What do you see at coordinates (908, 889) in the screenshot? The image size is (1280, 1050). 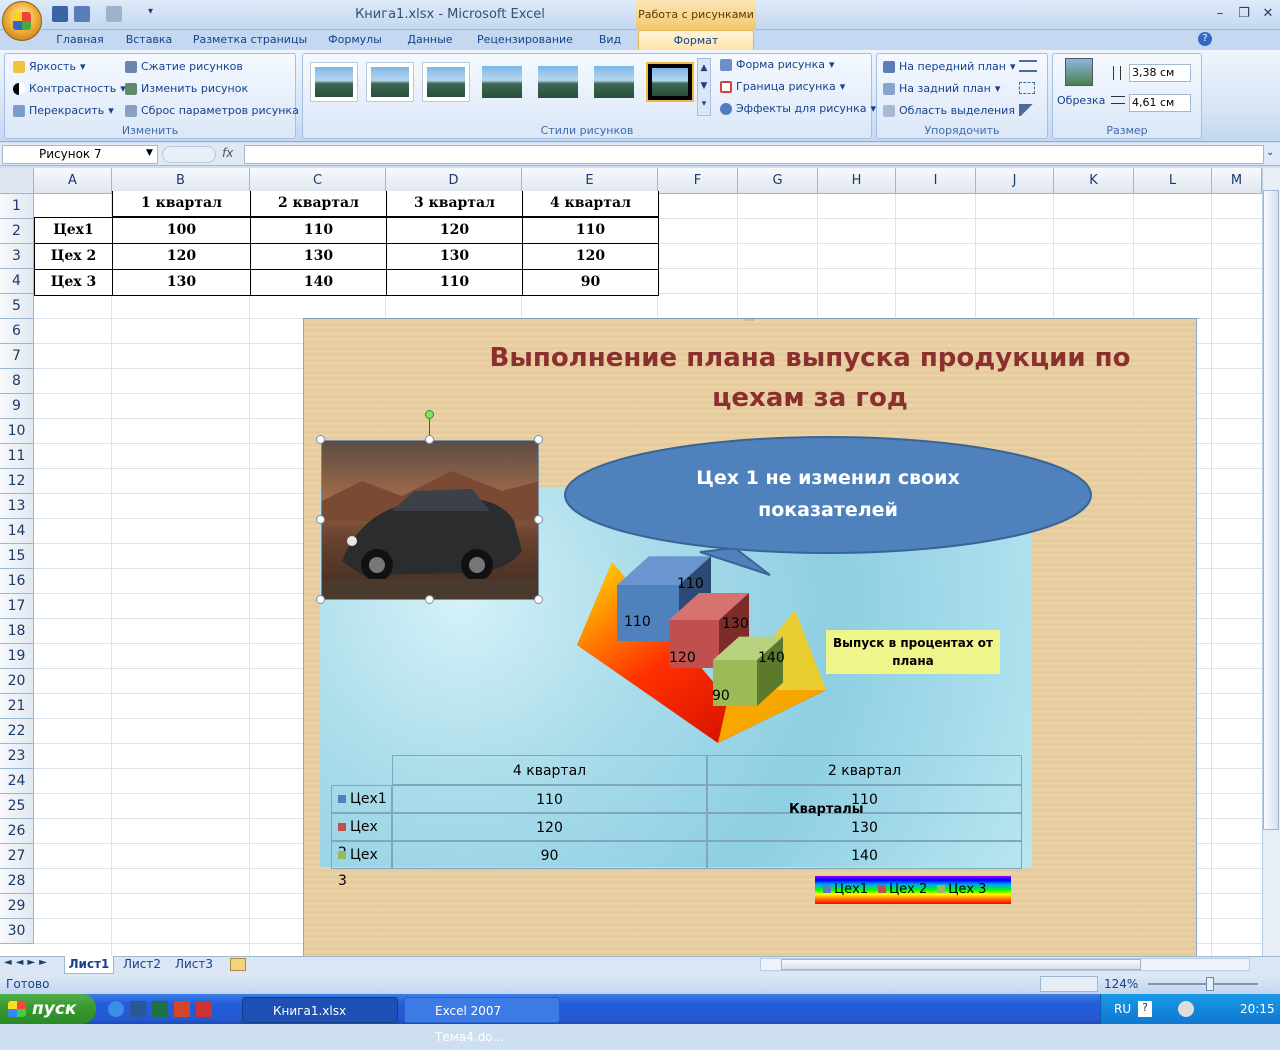 I see `legend-label: Цех 2` at bounding box center [908, 889].